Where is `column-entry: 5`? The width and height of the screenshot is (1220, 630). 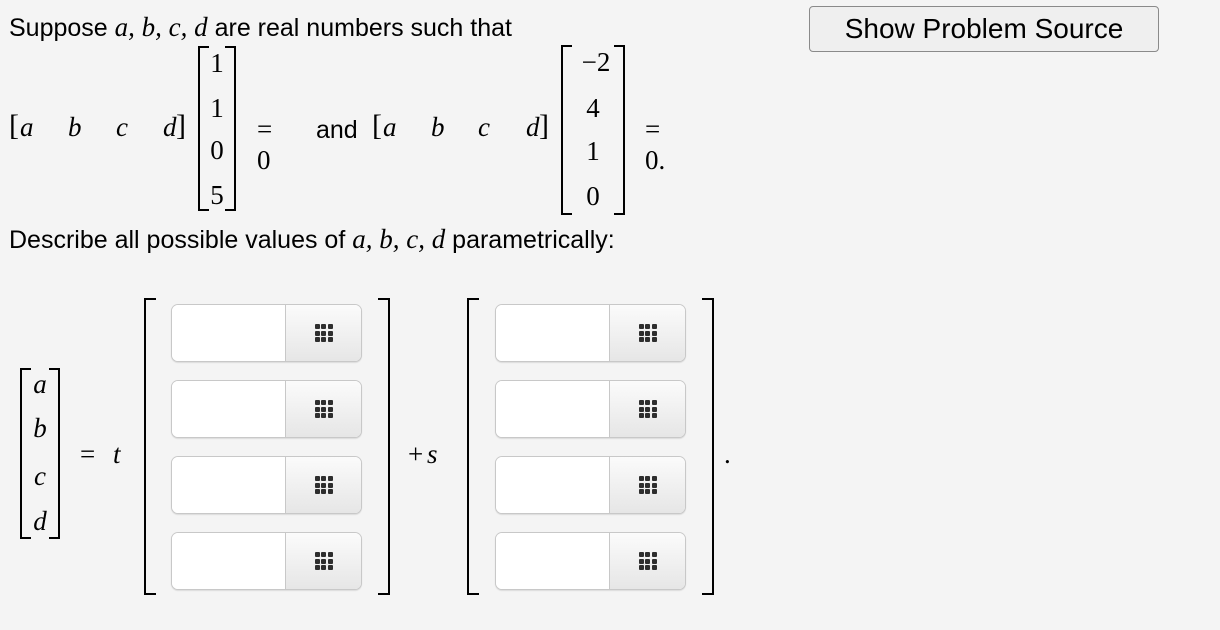
column-entry: 5 is located at coordinates (217, 195).